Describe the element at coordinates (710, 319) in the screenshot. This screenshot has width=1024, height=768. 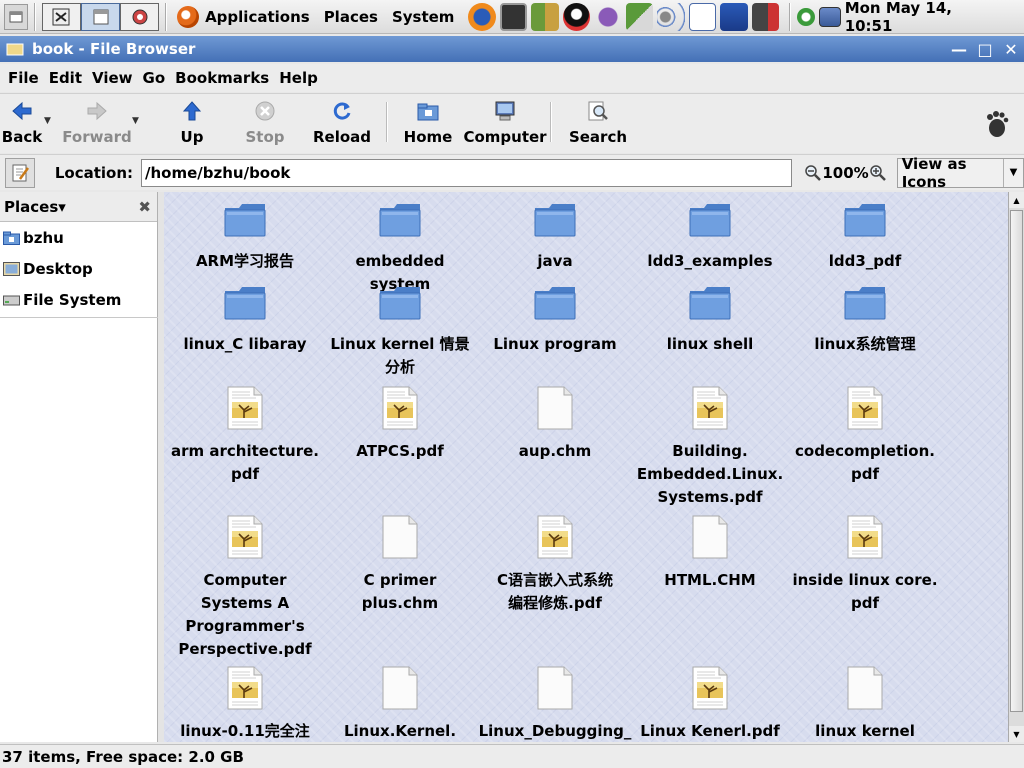
I see `file-item: linux shell` at that location.